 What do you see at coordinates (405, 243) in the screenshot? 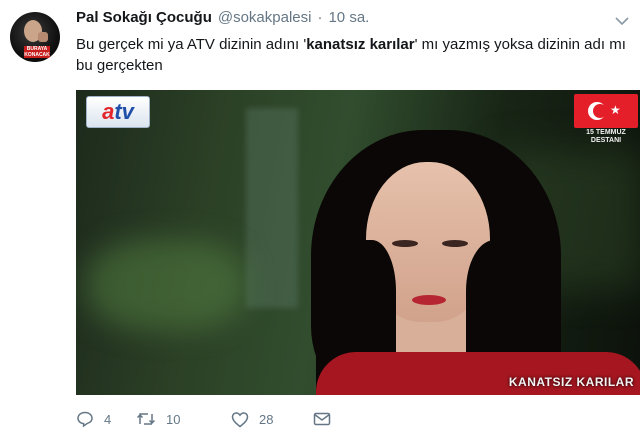
I see `woman-eye-left` at bounding box center [405, 243].